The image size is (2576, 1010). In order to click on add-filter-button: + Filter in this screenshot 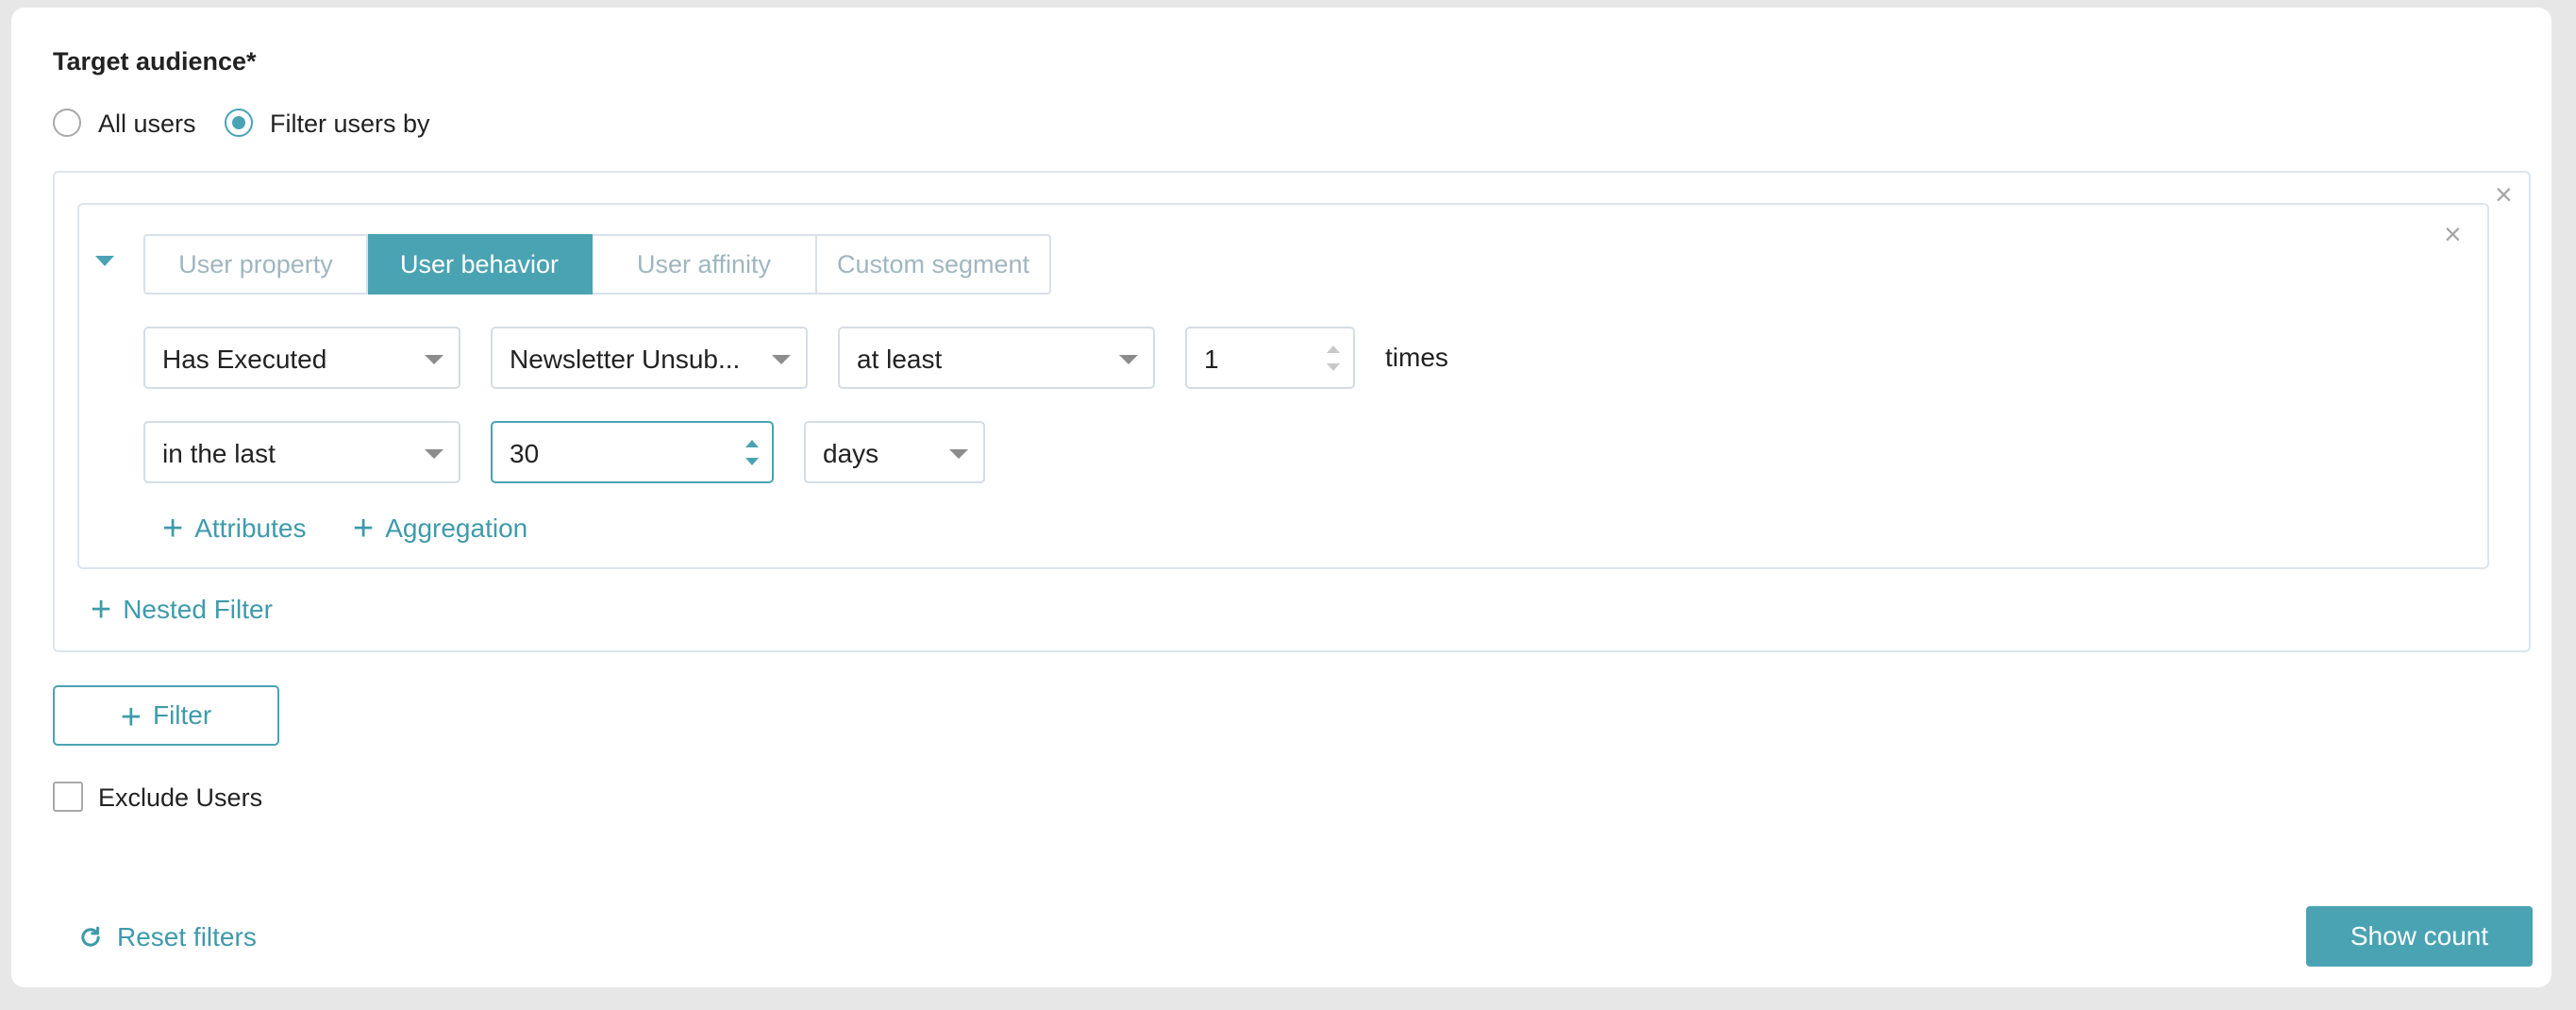, I will do `click(166, 716)`.